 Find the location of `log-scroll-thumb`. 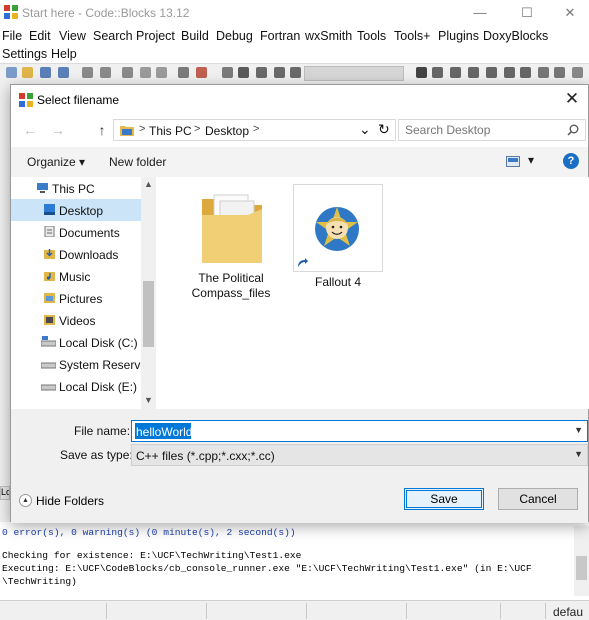

log-scroll-thumb is located at coordinates (581, 568).